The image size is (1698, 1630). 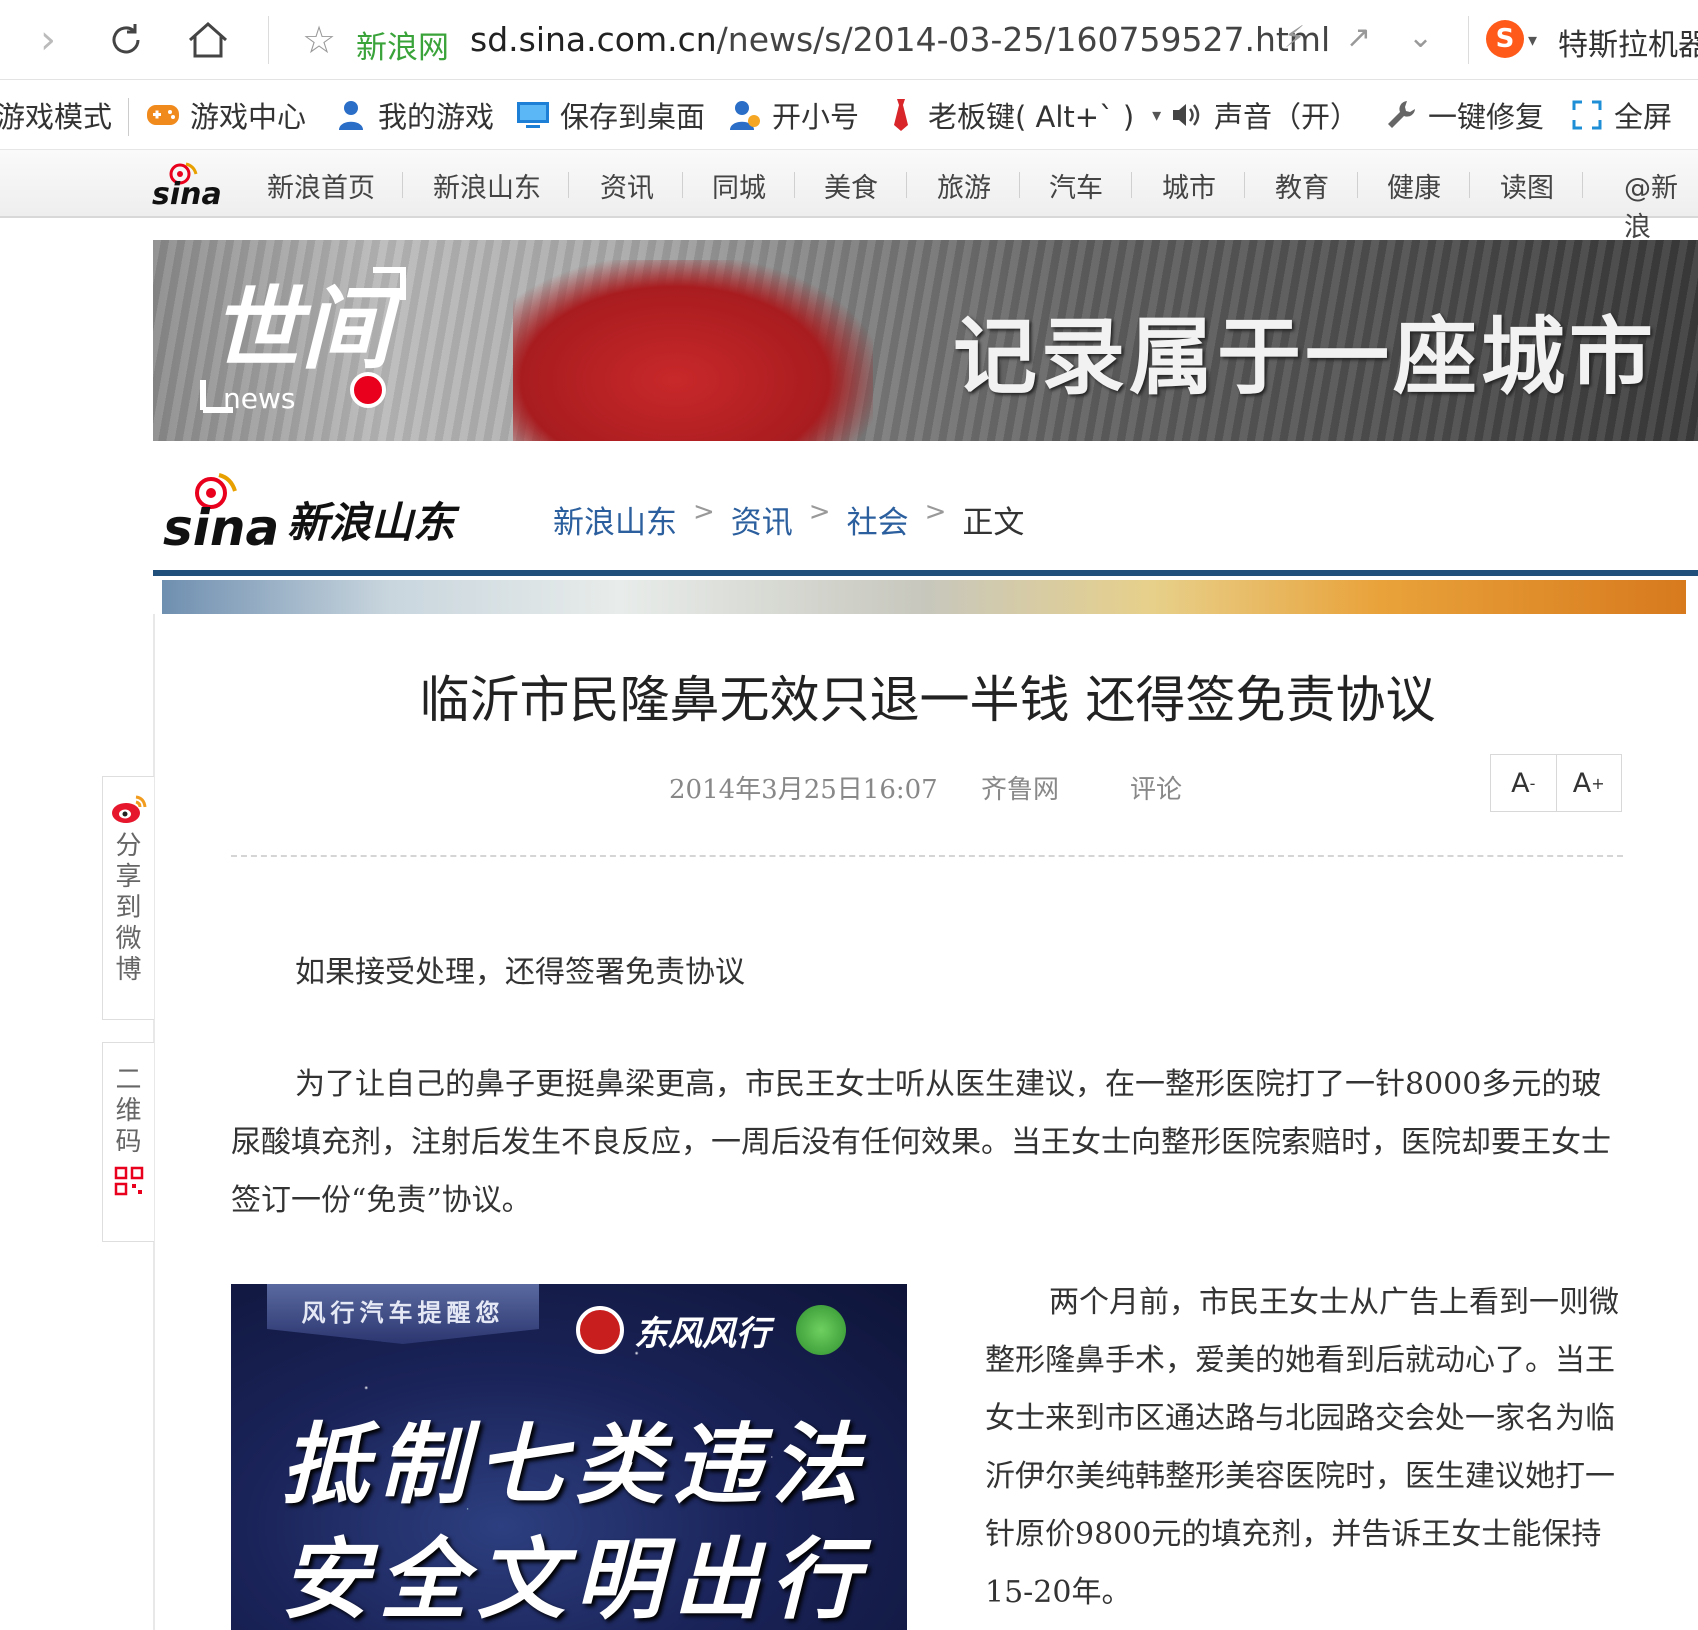 I want to click on toolbar-open-account: 开小号, so click(x=793, y=115).